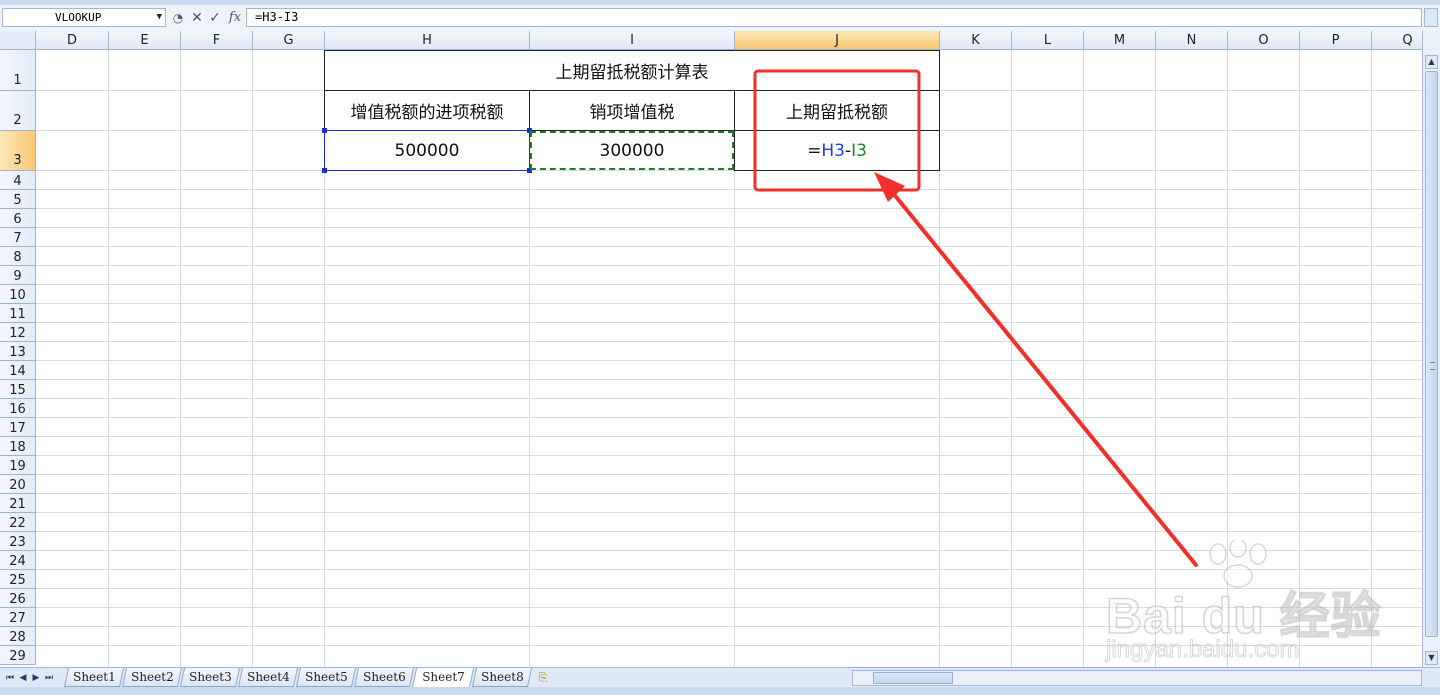 Image resolution: width=1440 pixels, height=695 pixels. Describe the element at coordinates (235, 18) in the screenshot. I see `fx-icon: fx` at that location.